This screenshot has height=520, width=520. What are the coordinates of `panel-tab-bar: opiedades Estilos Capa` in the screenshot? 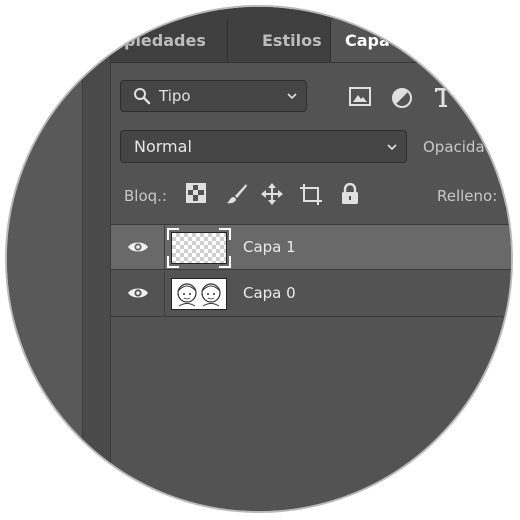 It's located at (311, 35).